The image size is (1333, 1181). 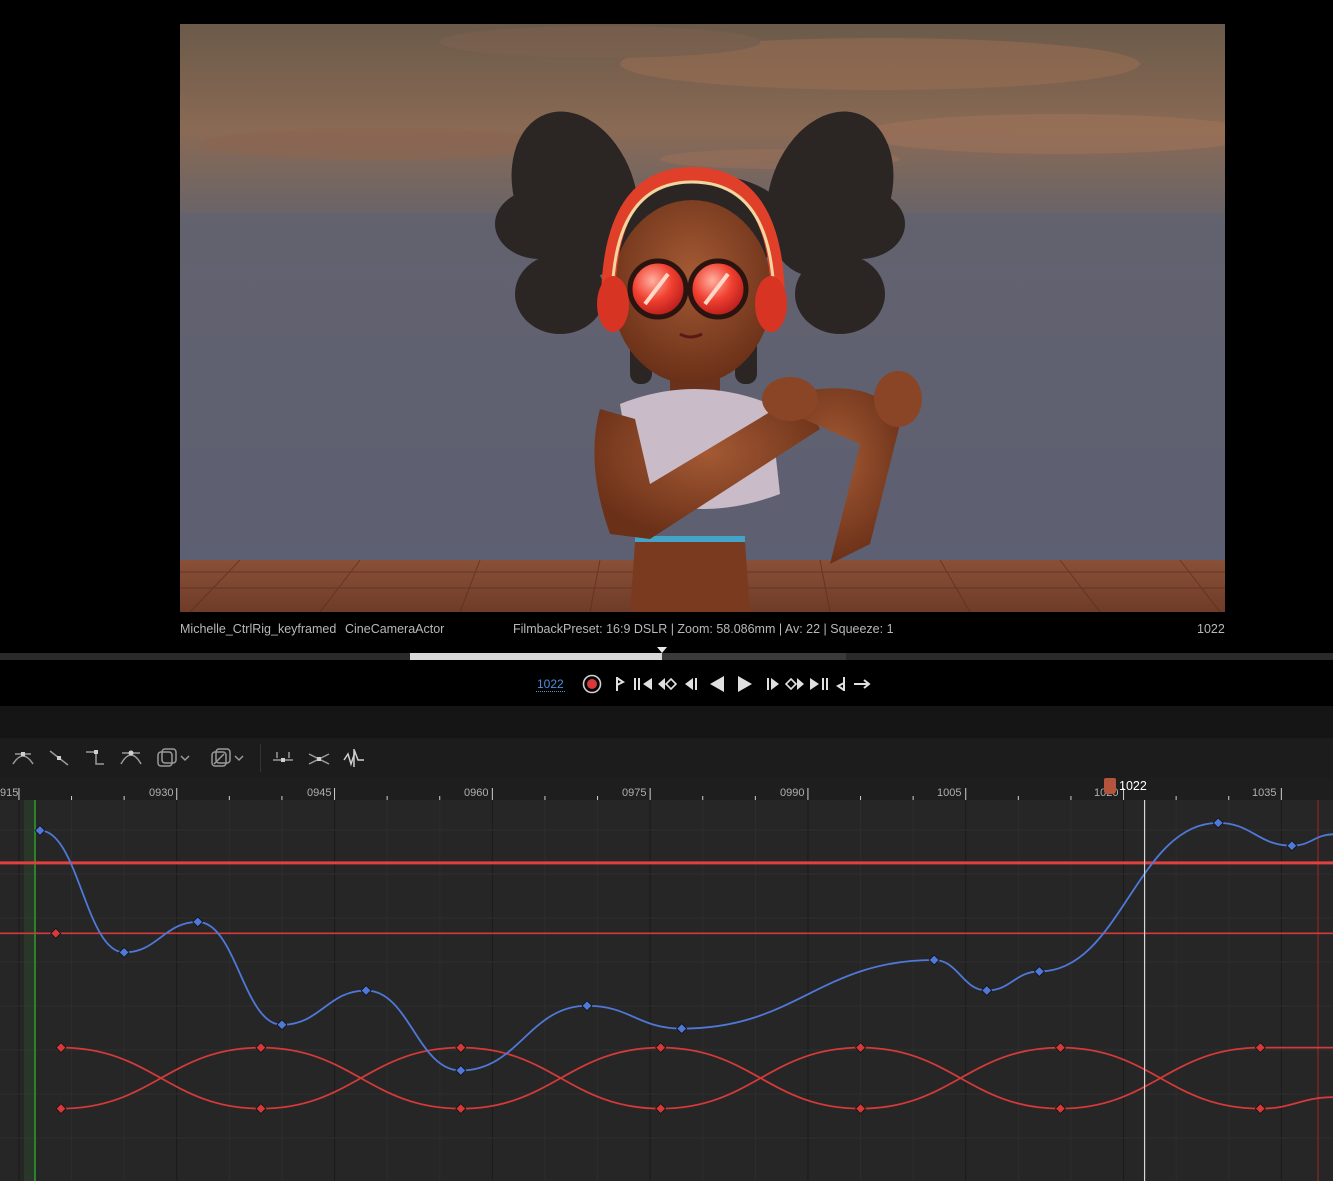 I want to click on previous-key-icon, so click(x=643, y=684).